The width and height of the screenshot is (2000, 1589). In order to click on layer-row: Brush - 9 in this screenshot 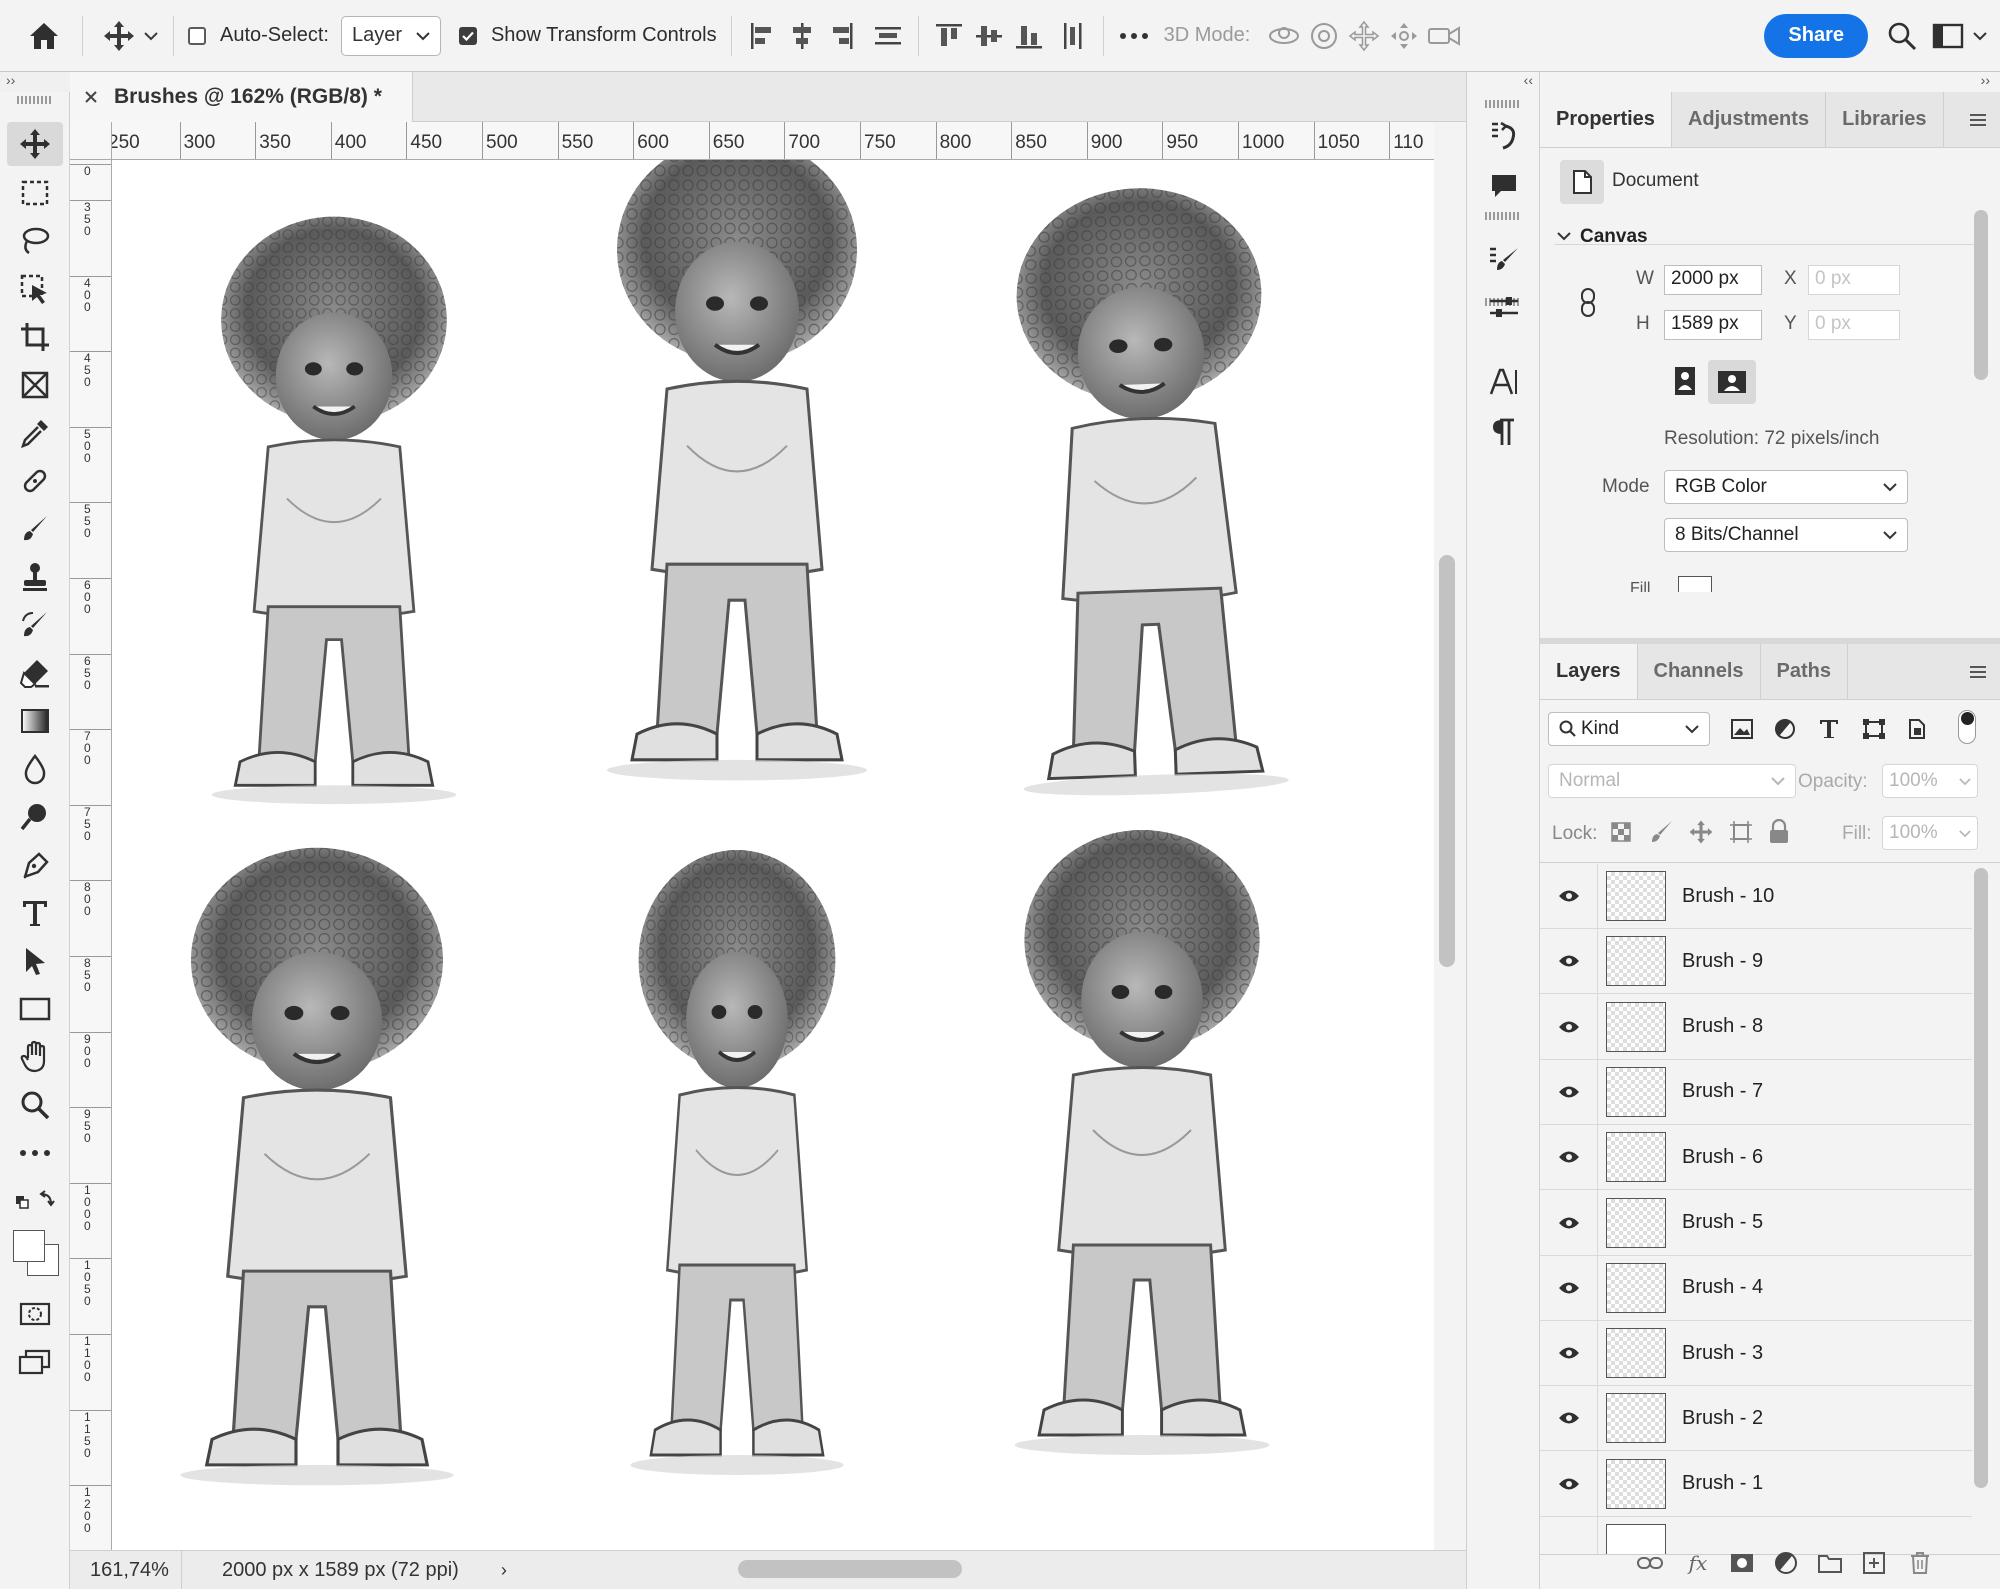, I will do `click(1756, 961)`.